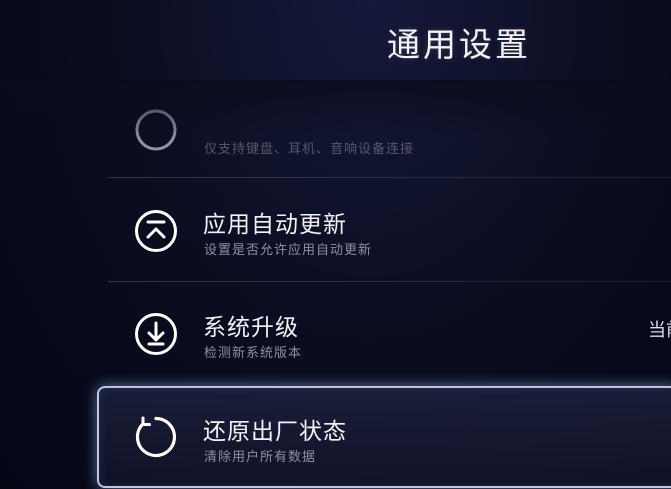  What do you see at coordinates (275, 432) in the screenshot?
I see `setting-title: 还原出厂状态` at bounding box center [275, 432].